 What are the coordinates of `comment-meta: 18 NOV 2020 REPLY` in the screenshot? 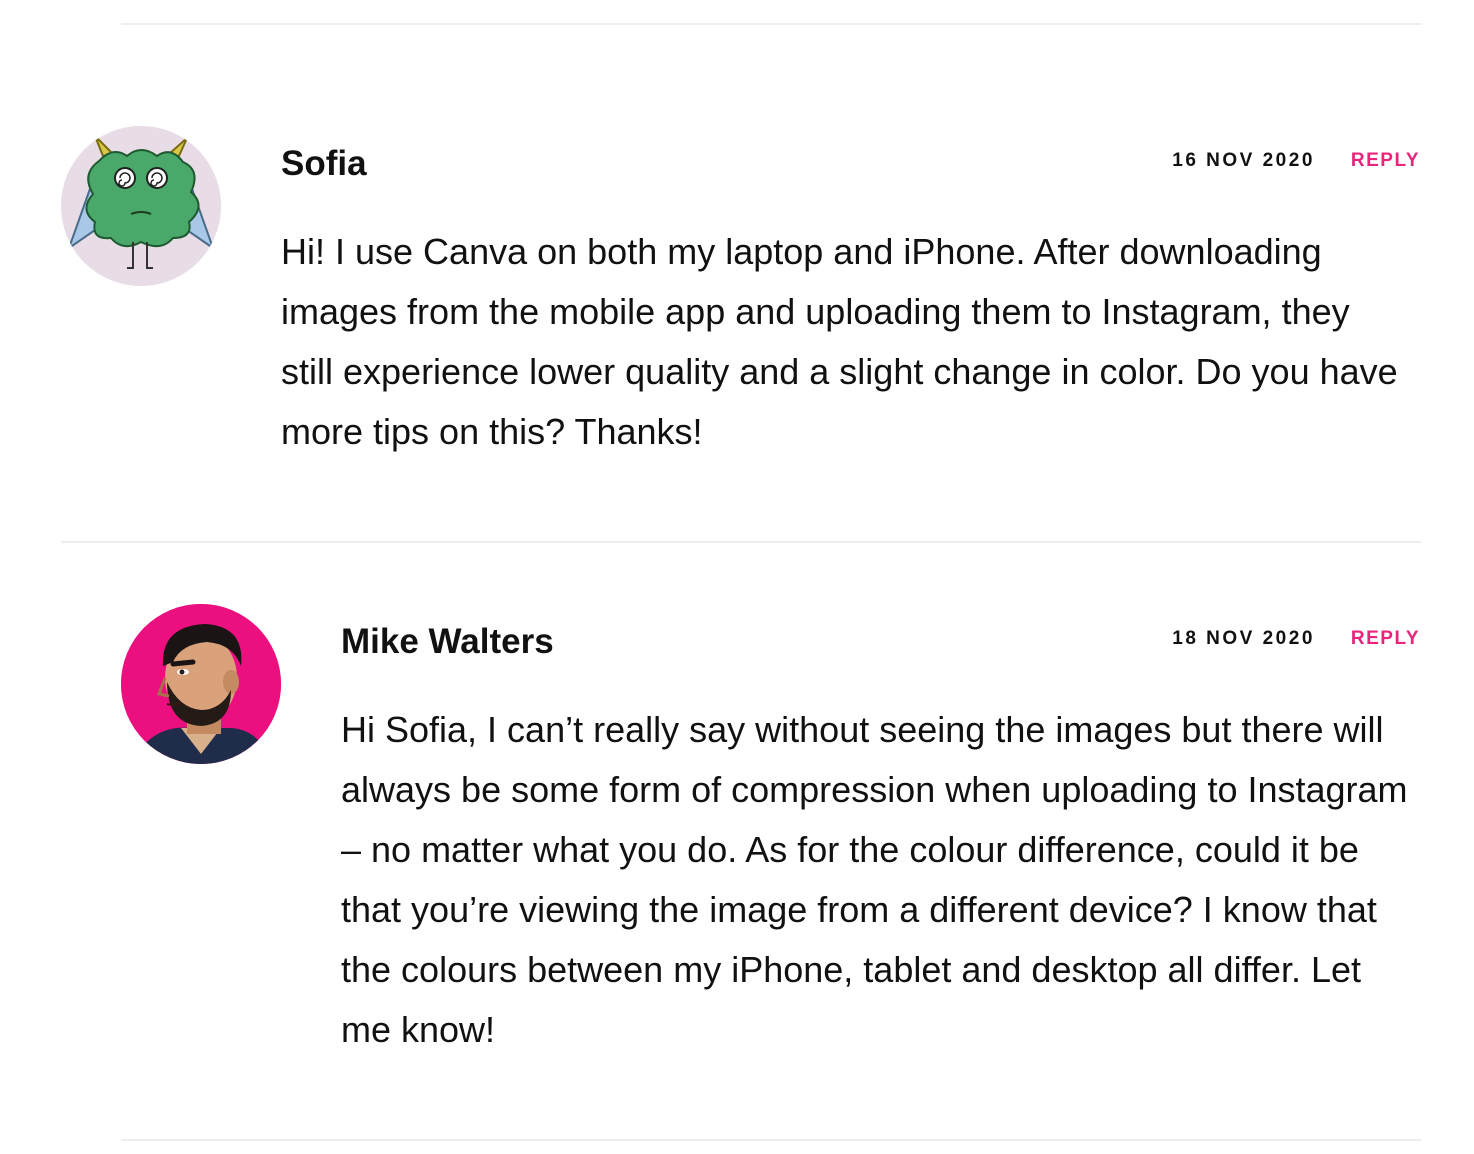 It's located at (1296, 639).